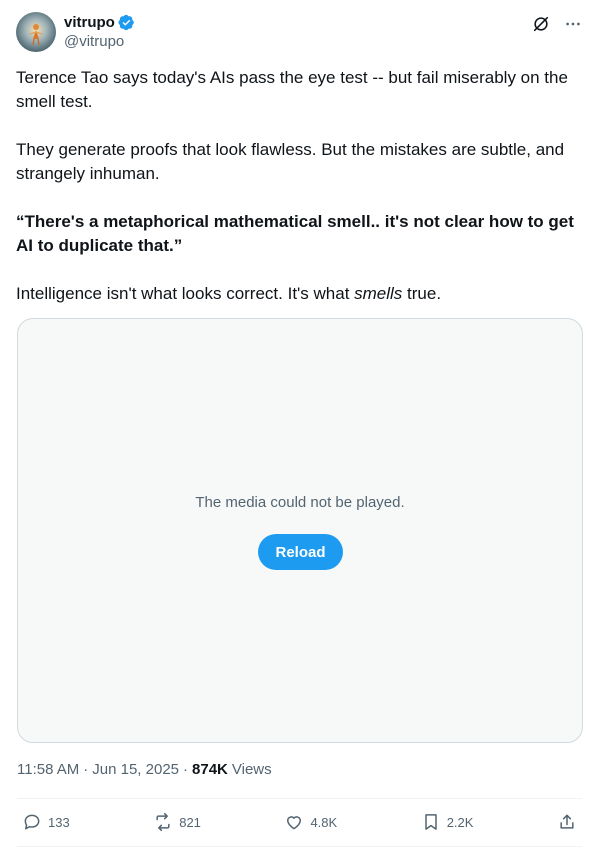 The width and height of the screenshot is (599, 847). I want to click on verified-badge-icon, so click(126, 22).